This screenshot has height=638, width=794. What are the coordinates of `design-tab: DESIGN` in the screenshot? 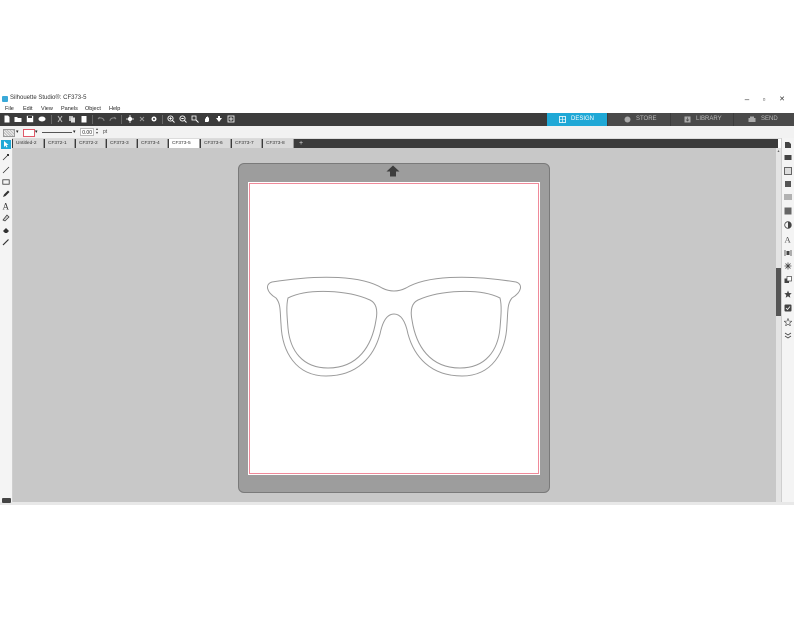 It's located at (577, 119).